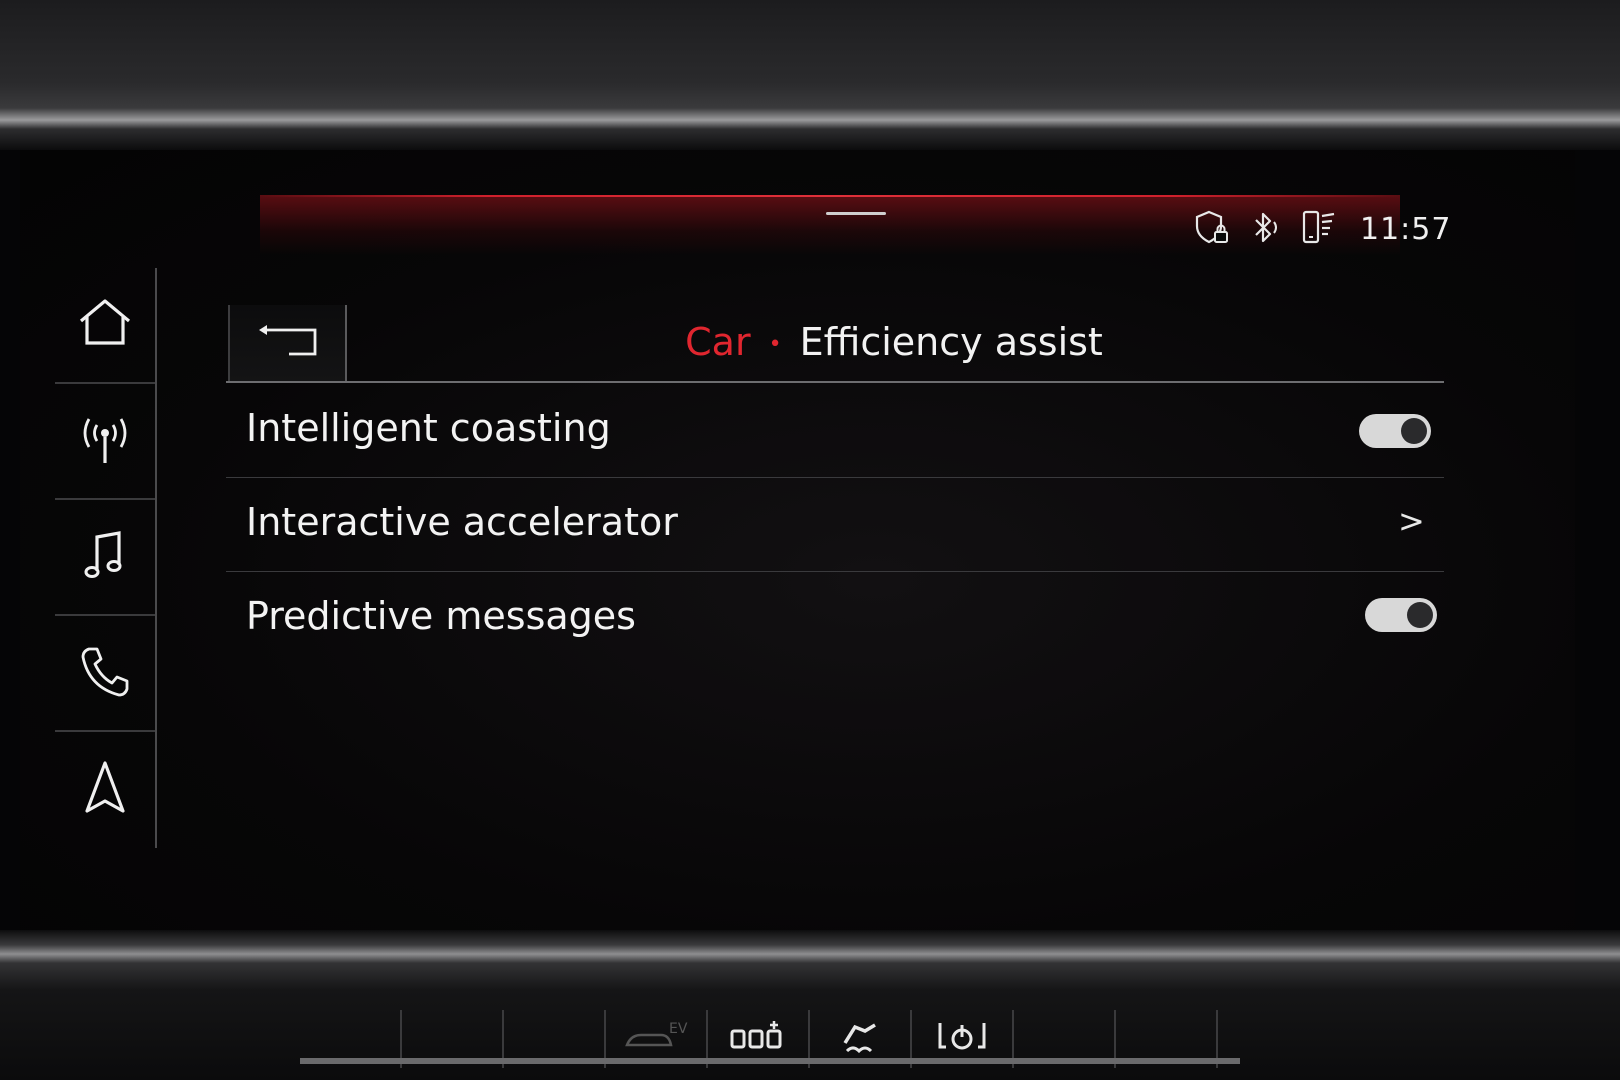 This screenshot has width=1620, height=1080. I want to click on page-title: Car • Efficiency assist, so click(894, 342).